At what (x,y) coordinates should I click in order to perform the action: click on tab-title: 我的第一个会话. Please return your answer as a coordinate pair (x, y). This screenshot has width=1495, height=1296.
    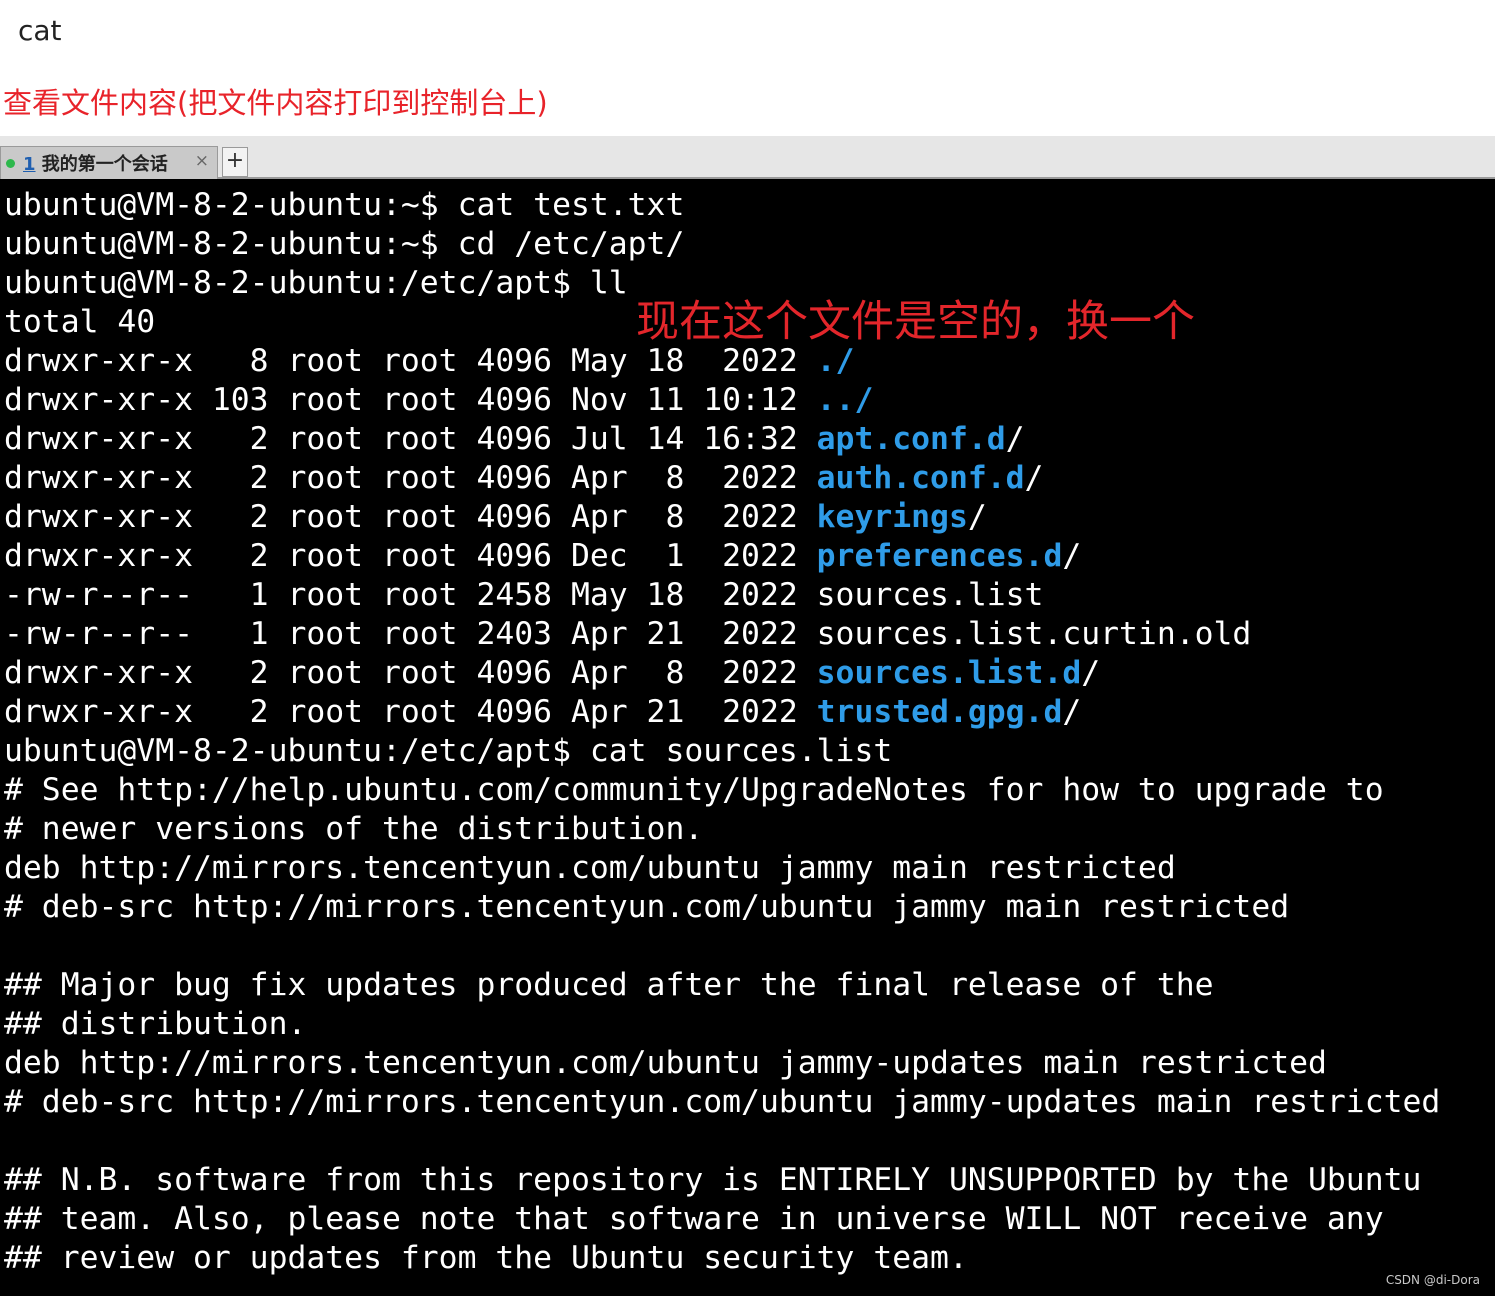
    Looking at the image, I should click on (101, 164).